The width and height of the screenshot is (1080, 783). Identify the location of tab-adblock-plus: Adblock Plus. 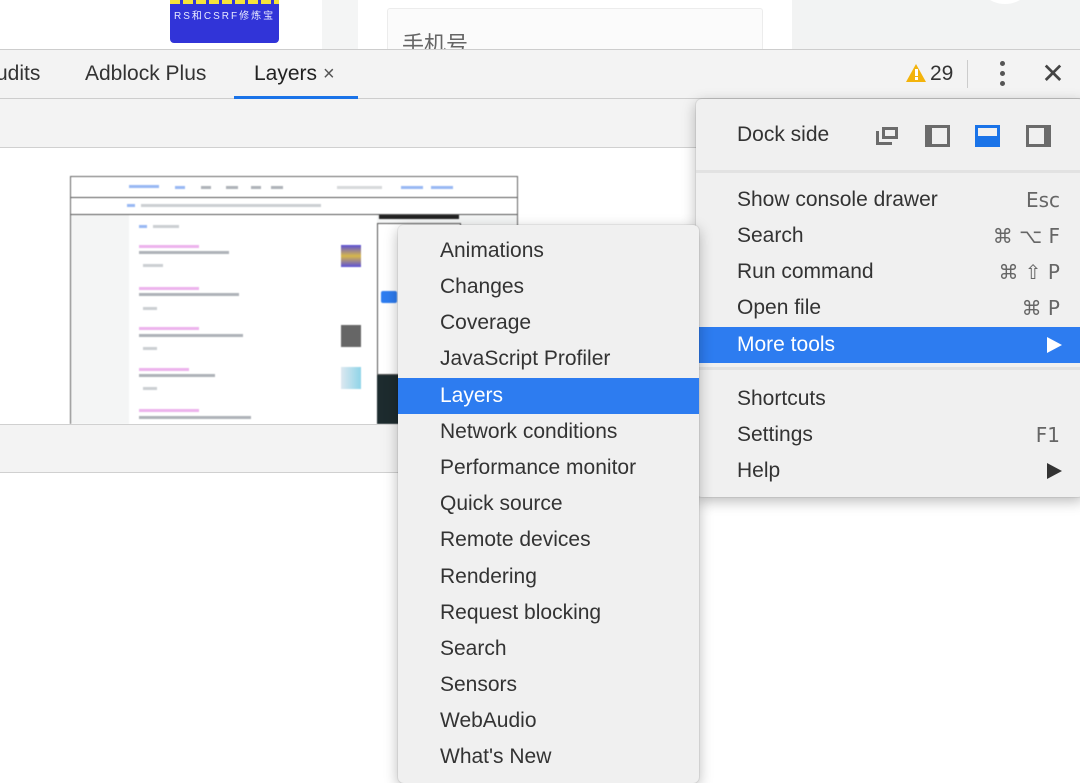
(145, 74).